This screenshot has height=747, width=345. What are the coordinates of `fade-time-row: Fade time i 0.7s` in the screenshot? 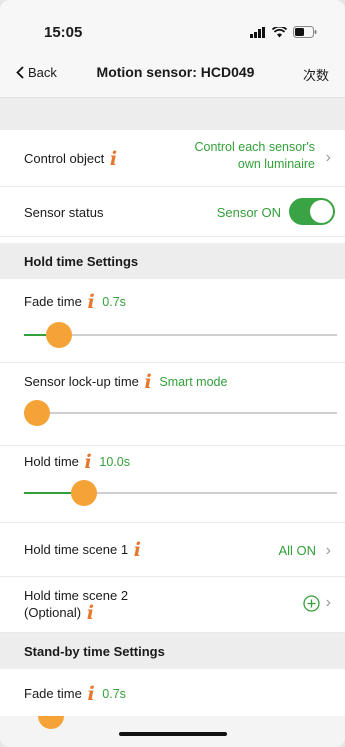 It's located at (172, 321).